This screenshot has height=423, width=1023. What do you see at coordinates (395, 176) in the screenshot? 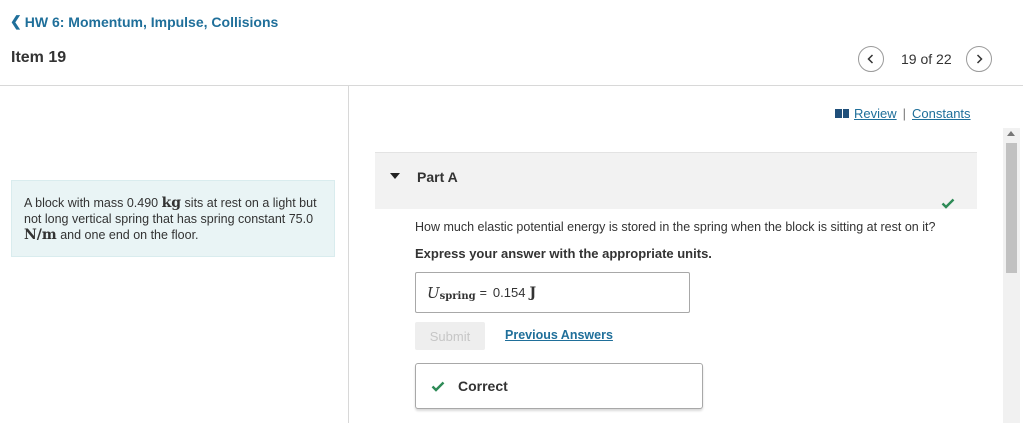
I see `caret-down-icon` at bounding box center [395, 176].